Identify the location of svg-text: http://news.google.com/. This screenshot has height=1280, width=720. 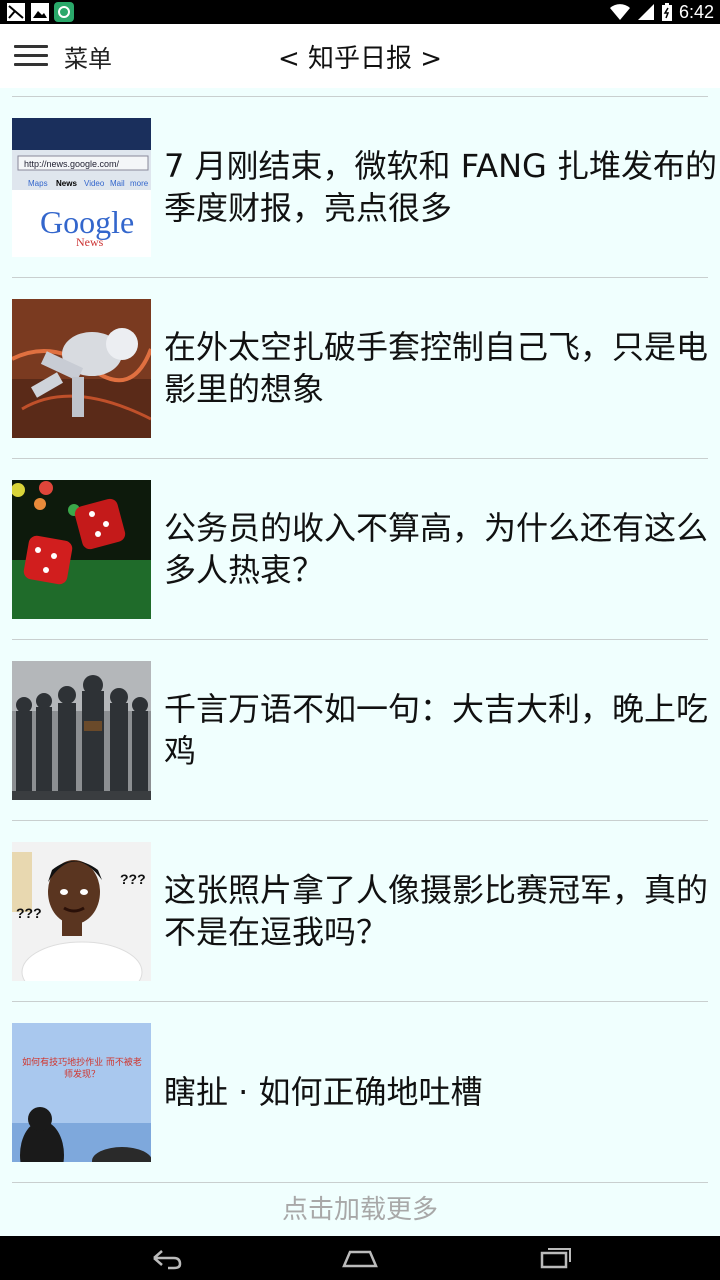
(72, 164).